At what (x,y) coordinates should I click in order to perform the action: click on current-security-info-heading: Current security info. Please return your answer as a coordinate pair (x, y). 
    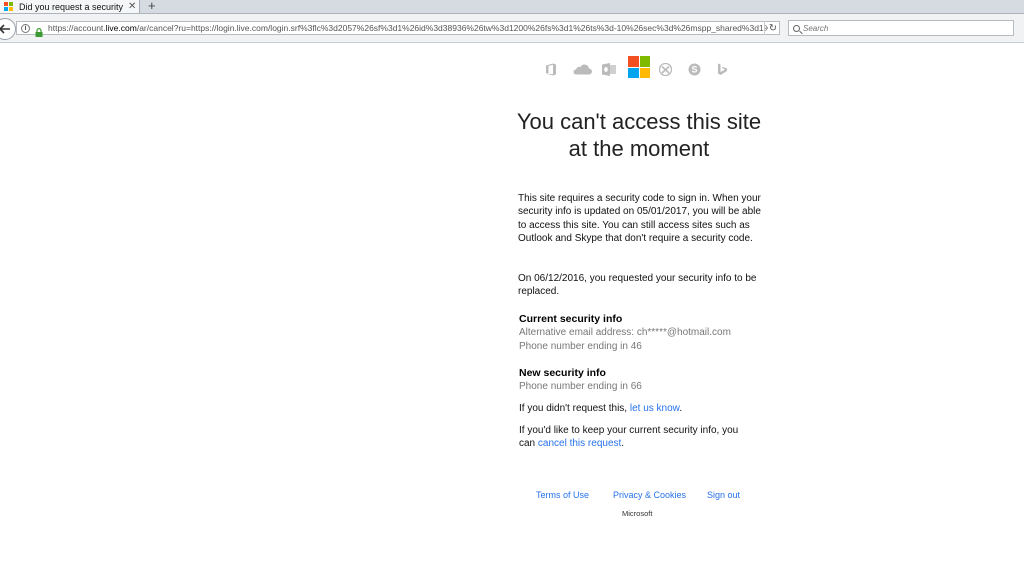
    Looking at the image, I should click on (571, 319).